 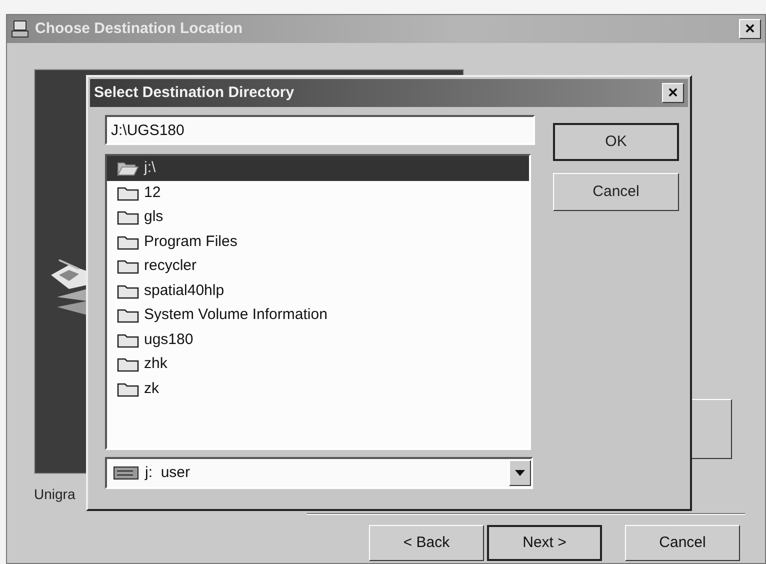 What do you see at coordinates (616, 192) in the screenshot?
I see `dialog-button: Cancel` at bounding box center [616, 192].